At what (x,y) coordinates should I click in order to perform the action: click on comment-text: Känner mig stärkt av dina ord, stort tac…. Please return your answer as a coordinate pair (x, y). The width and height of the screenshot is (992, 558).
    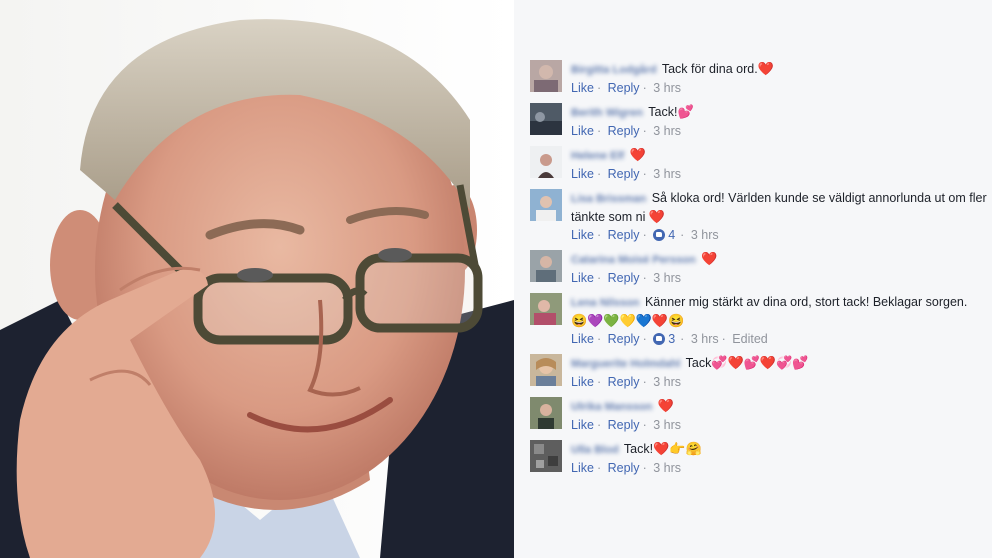
    Looking at the image, I should click on (806, 302).